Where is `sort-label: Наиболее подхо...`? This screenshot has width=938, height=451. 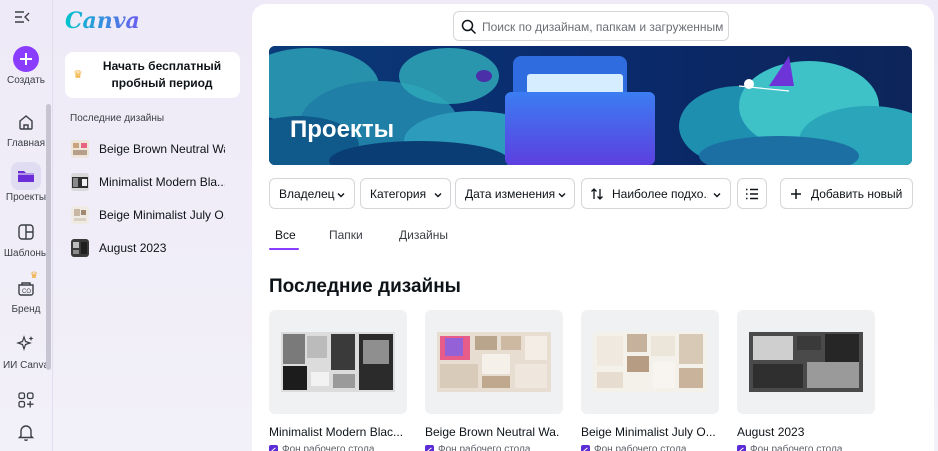
sort-label: Наиболее подхо... is located at coordinates (660, 194).